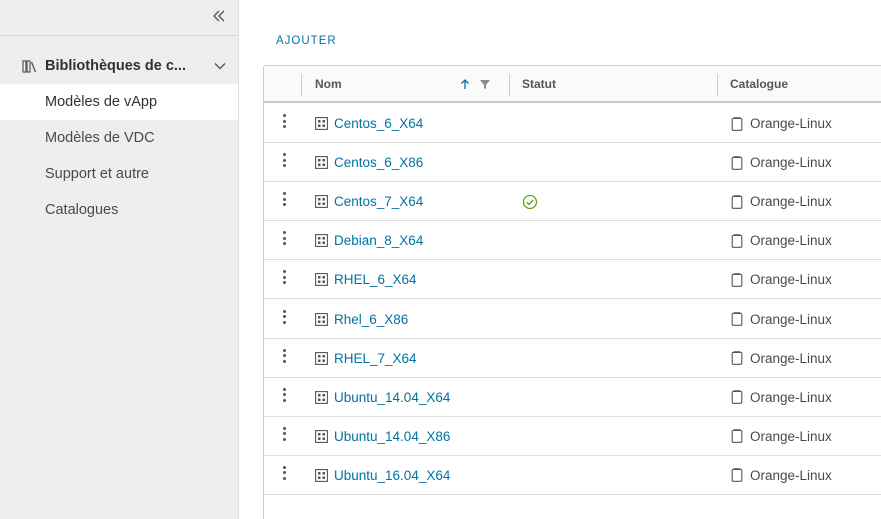  I want to click on library-books-icon, so click(29, 66).